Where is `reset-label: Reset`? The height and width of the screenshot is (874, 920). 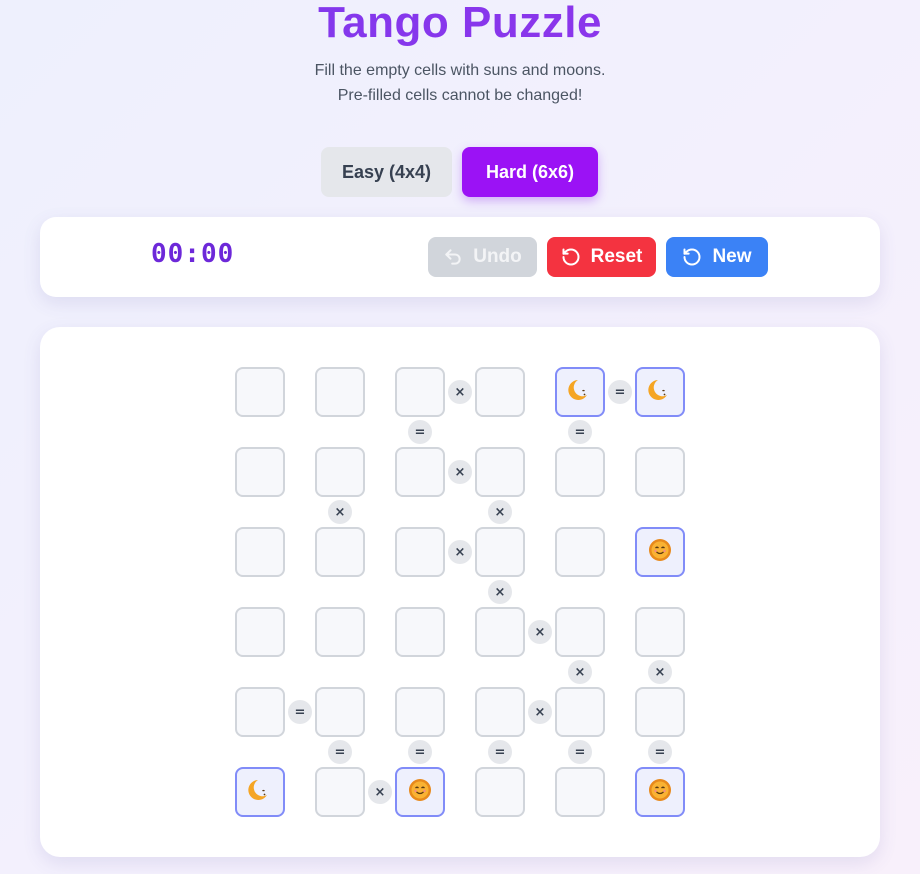
reset-label: Reset is located at coordinates (616, 256).